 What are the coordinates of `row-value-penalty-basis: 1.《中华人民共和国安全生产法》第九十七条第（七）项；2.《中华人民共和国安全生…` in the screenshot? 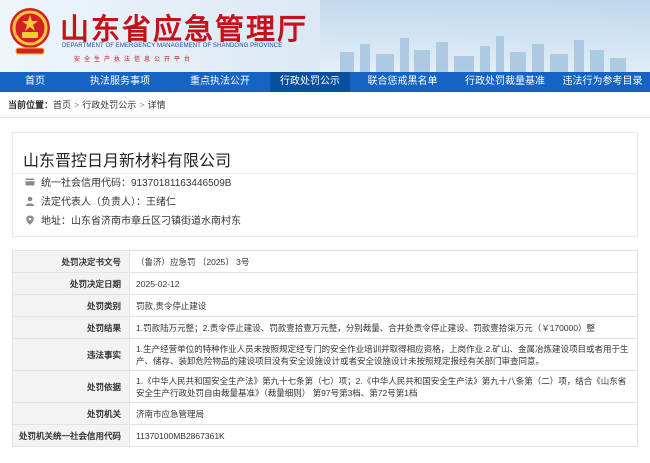 It's located at (383, 386).